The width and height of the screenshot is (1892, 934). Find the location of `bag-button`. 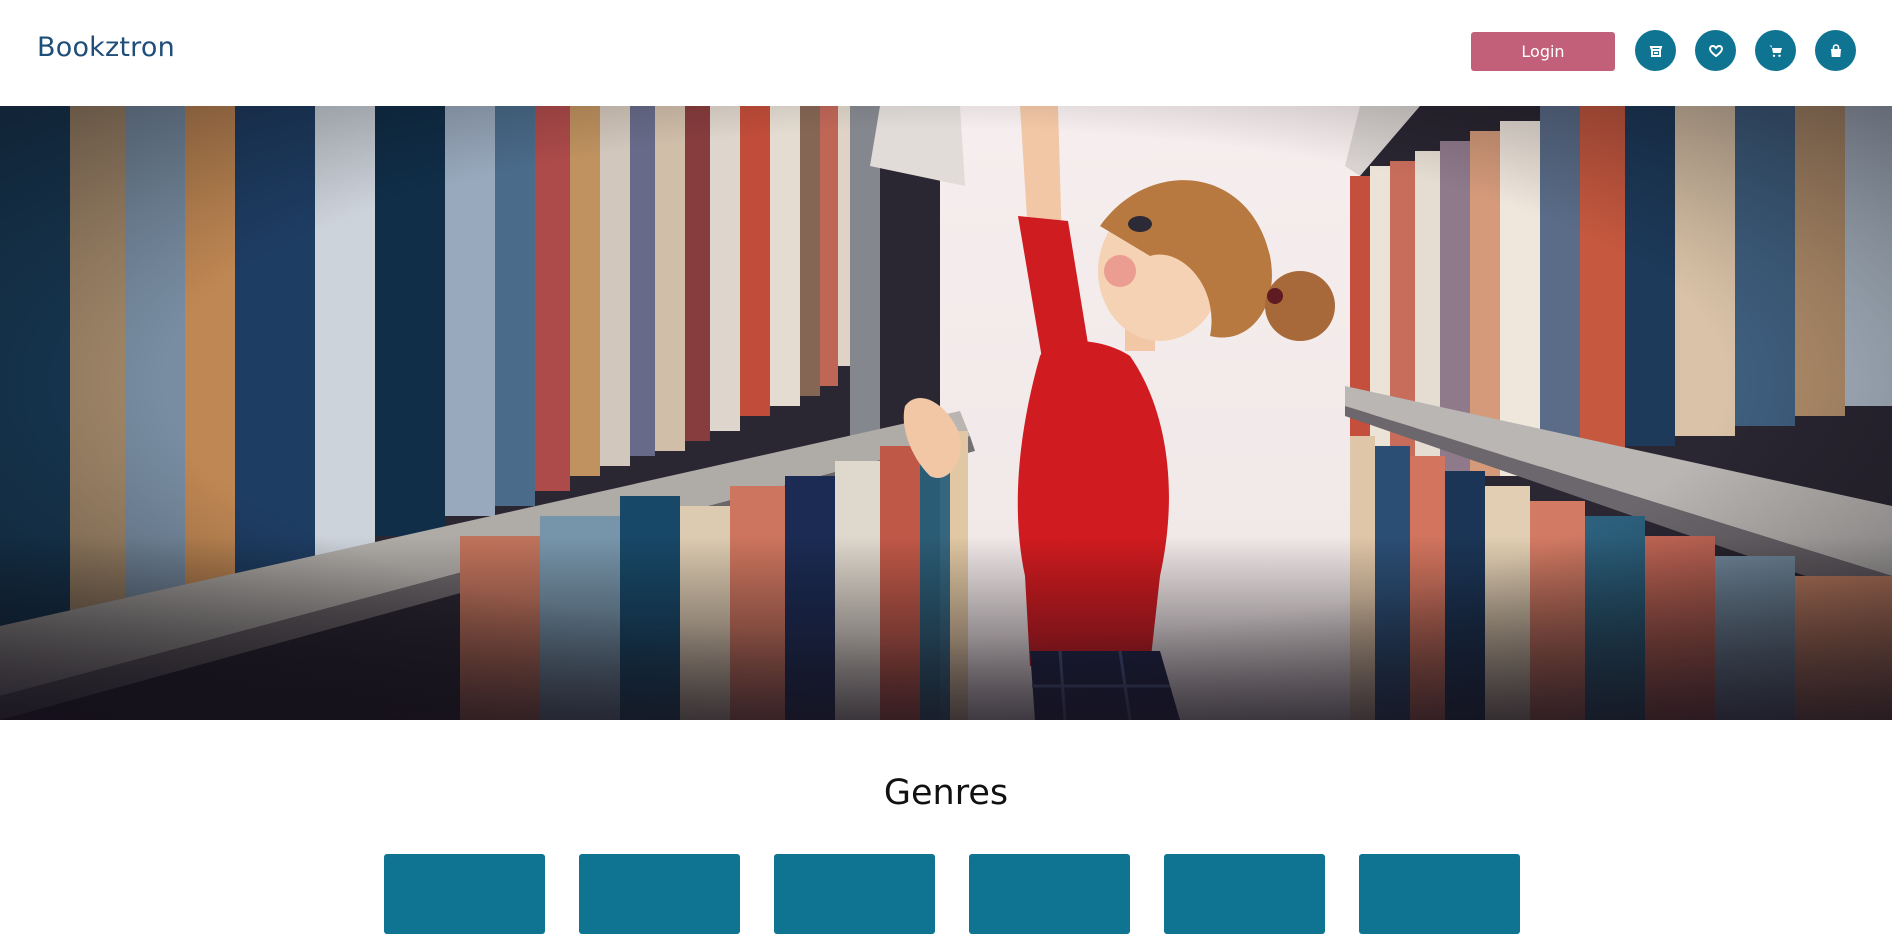

bag-button is located at coordinates (1835, 50).